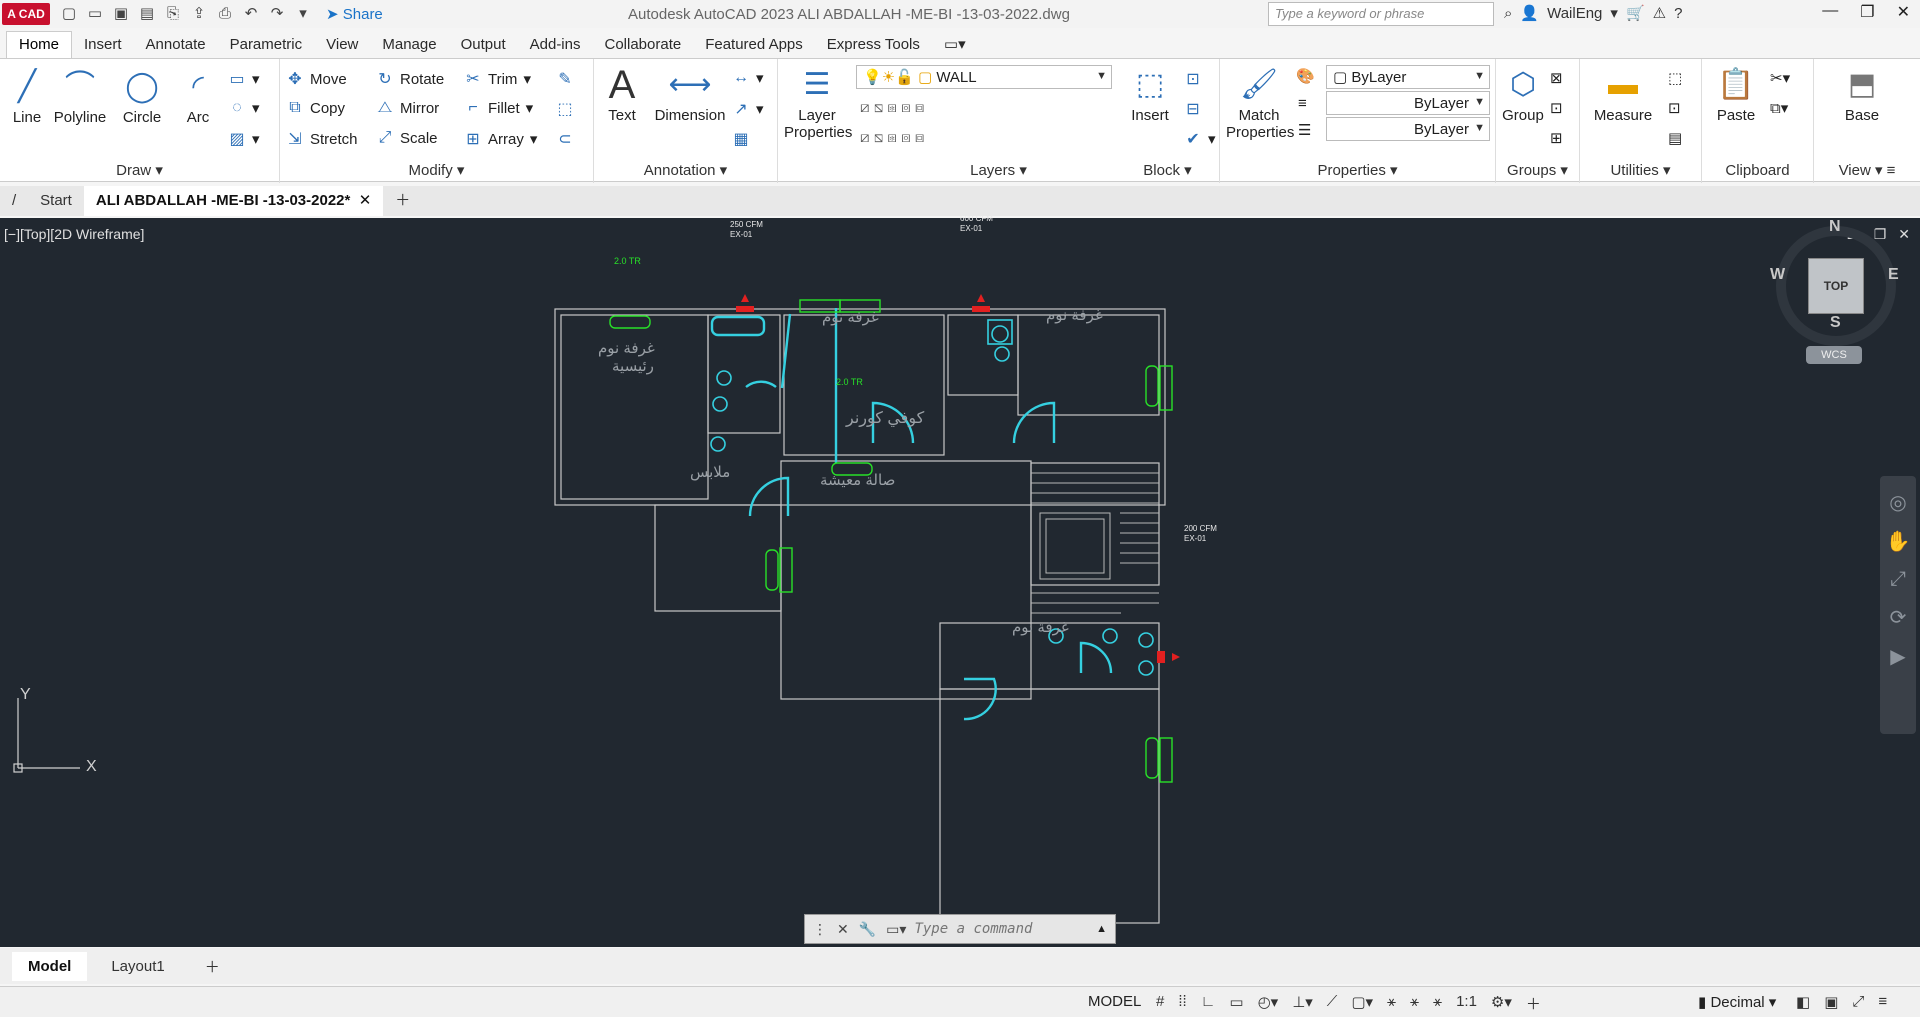 Image resolution: width=1920 pixels, height=1017 pixels. What do you see at coordinates (303, 14) in the screenshot?
I see `customize-qat-icon: ▾` at bounding box center [303, 14].